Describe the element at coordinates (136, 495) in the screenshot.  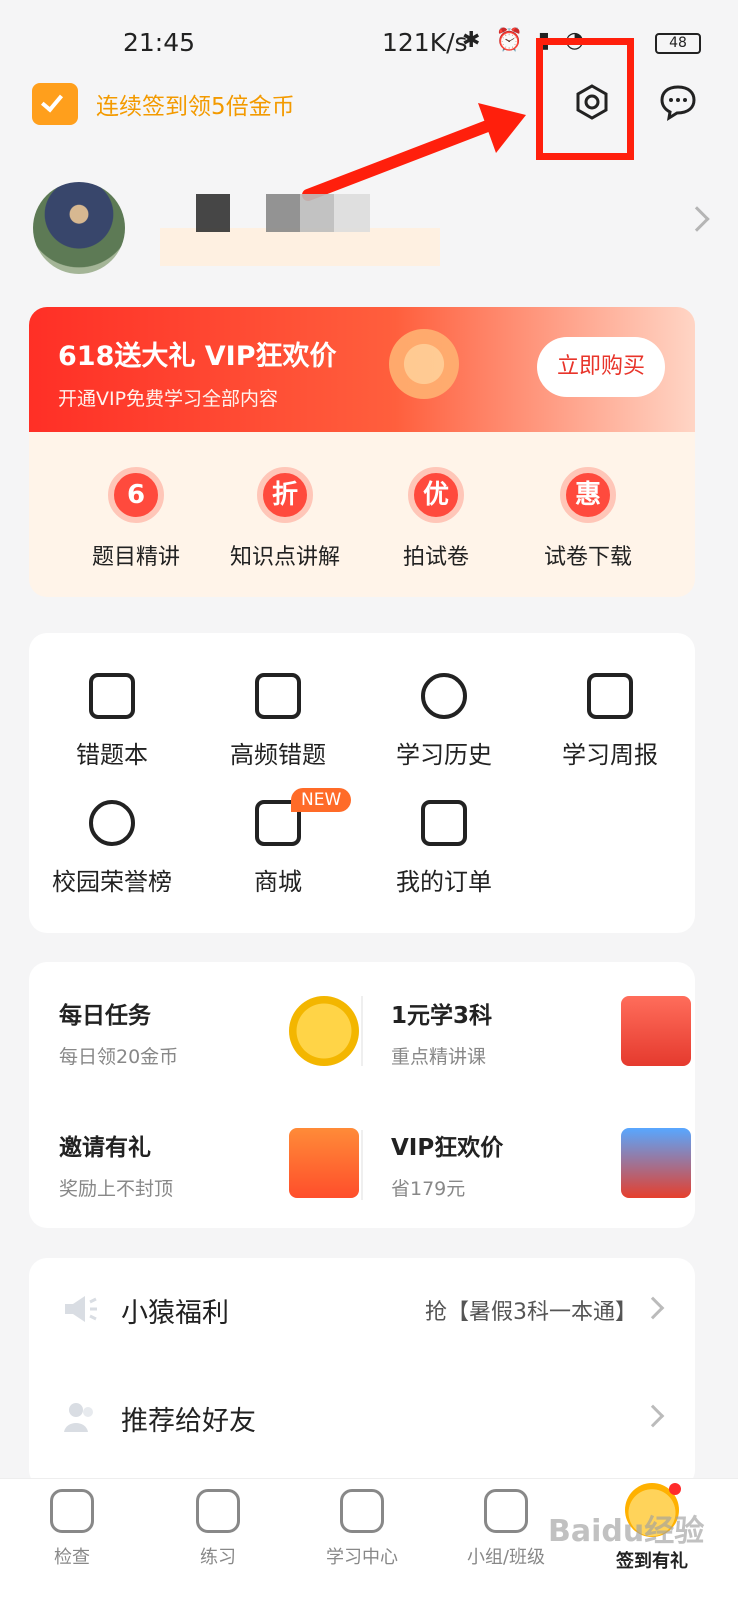
I see `feature-6-icon: 6` at that location.